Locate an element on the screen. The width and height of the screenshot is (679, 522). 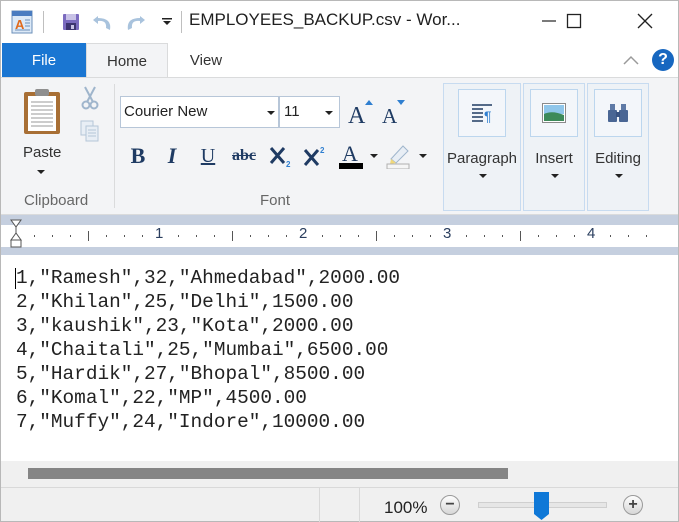
paste-label: Paste is located at coordinates (42, 152).